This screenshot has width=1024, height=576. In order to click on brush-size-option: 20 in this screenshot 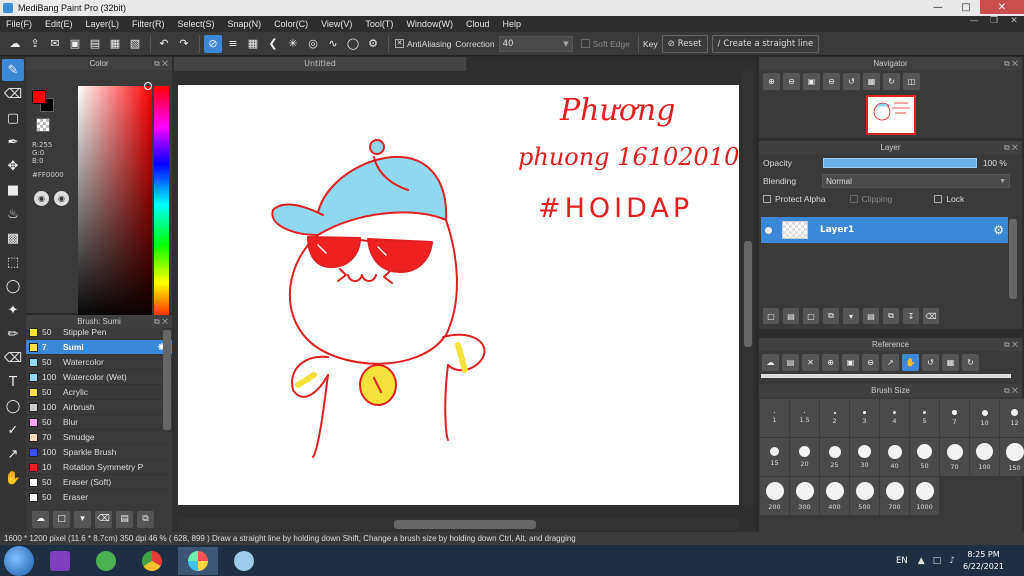, I will do `click(804, 457)`.